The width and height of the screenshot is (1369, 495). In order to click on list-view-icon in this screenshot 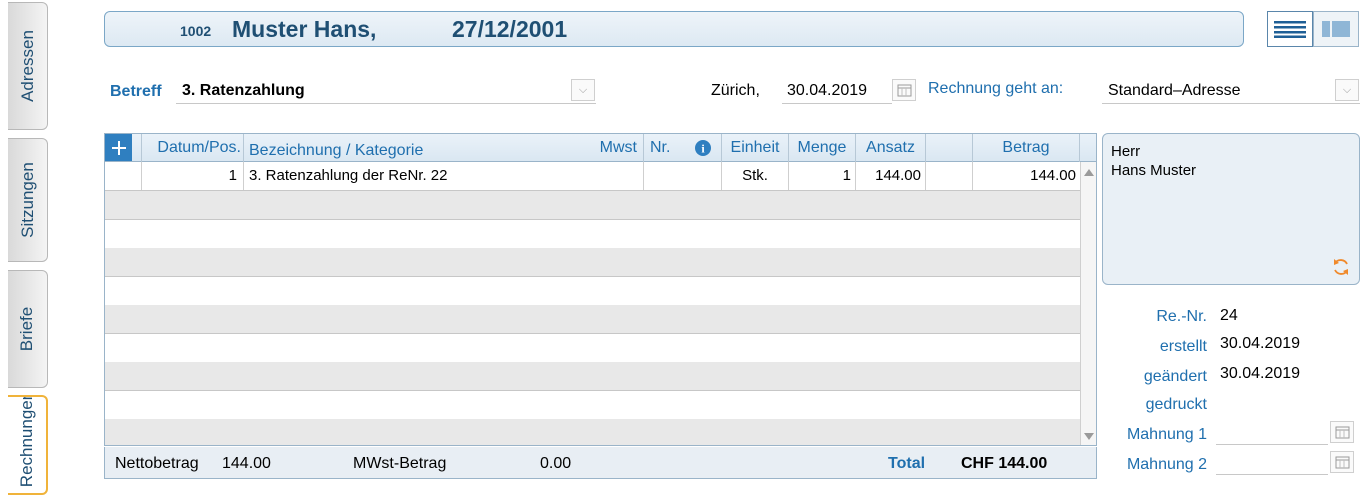, I will do `click(1290, 29)`.